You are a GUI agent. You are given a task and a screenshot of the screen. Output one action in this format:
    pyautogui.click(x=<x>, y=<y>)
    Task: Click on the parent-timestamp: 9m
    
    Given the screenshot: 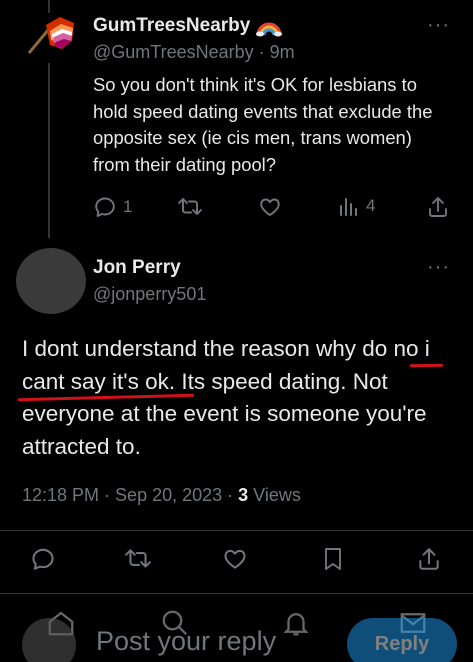 What is the action you would take?
    pyautogui.click(x=282, y=52)
    